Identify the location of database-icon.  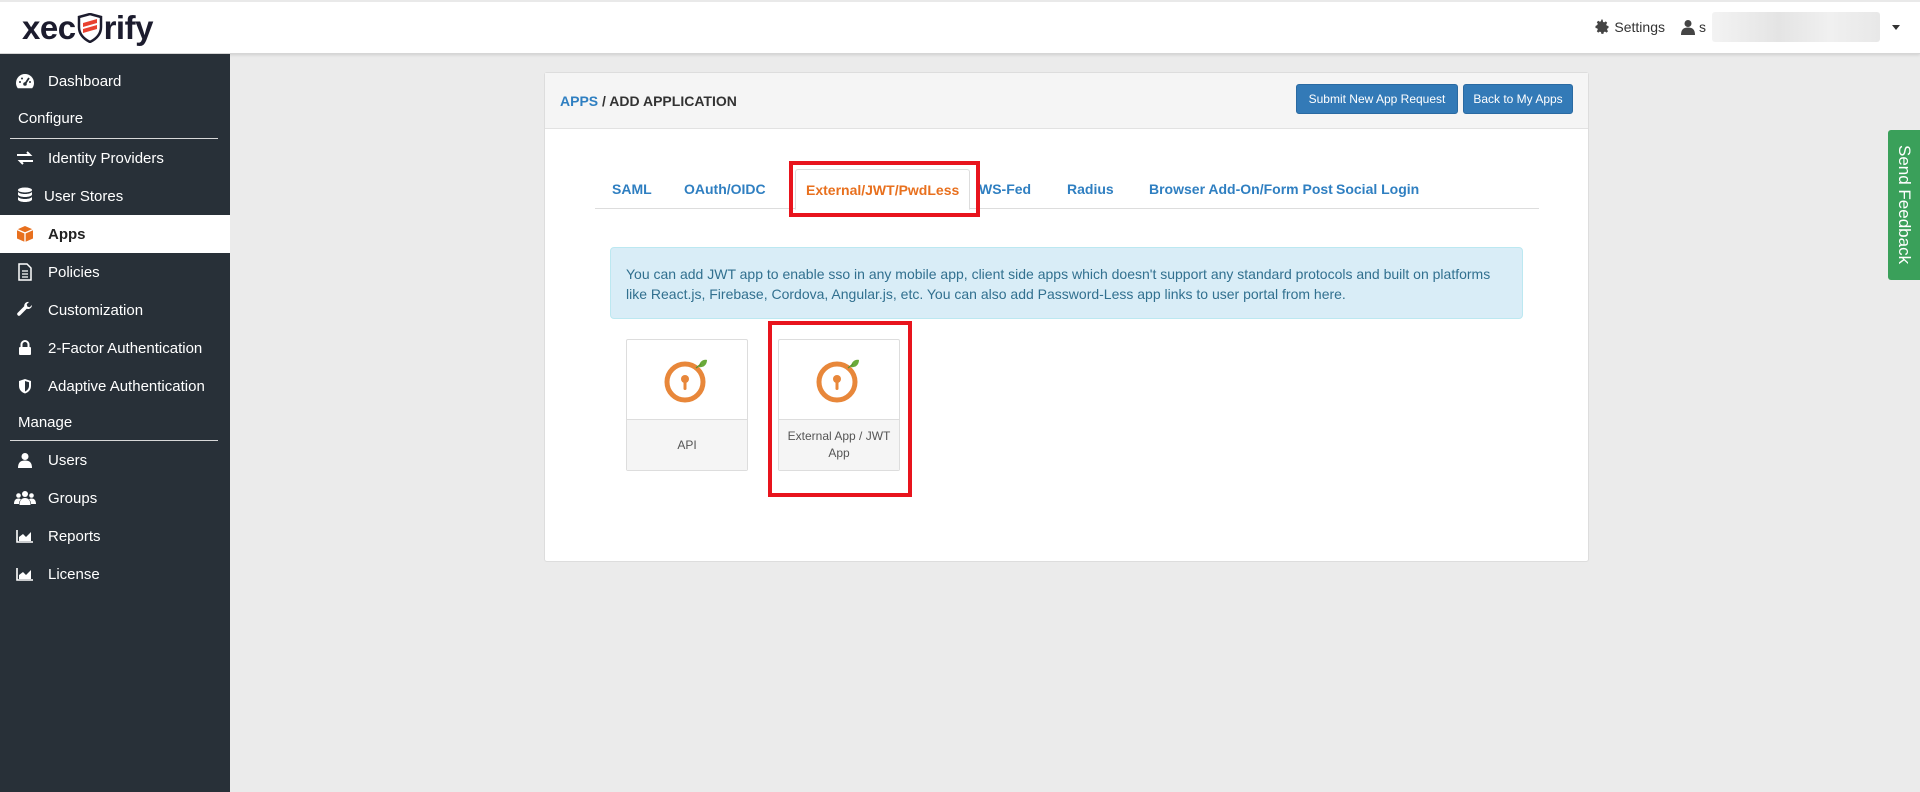
(25, 196).